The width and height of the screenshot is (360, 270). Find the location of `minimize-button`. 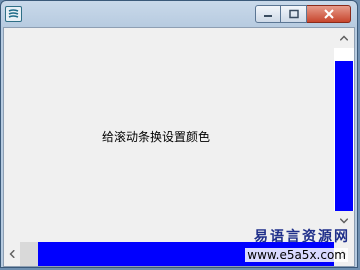

minimize-button is located at coordinates (268, 14).